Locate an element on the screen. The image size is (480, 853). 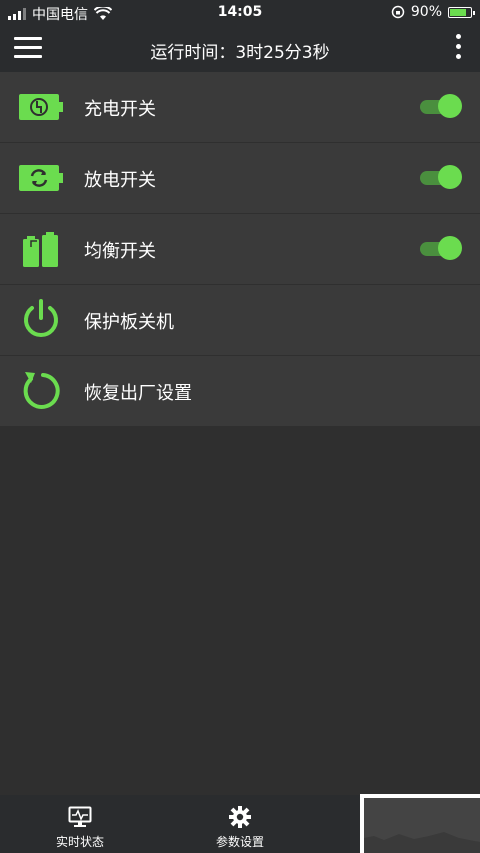
monitor-icon is located at coordinates (80, 817).